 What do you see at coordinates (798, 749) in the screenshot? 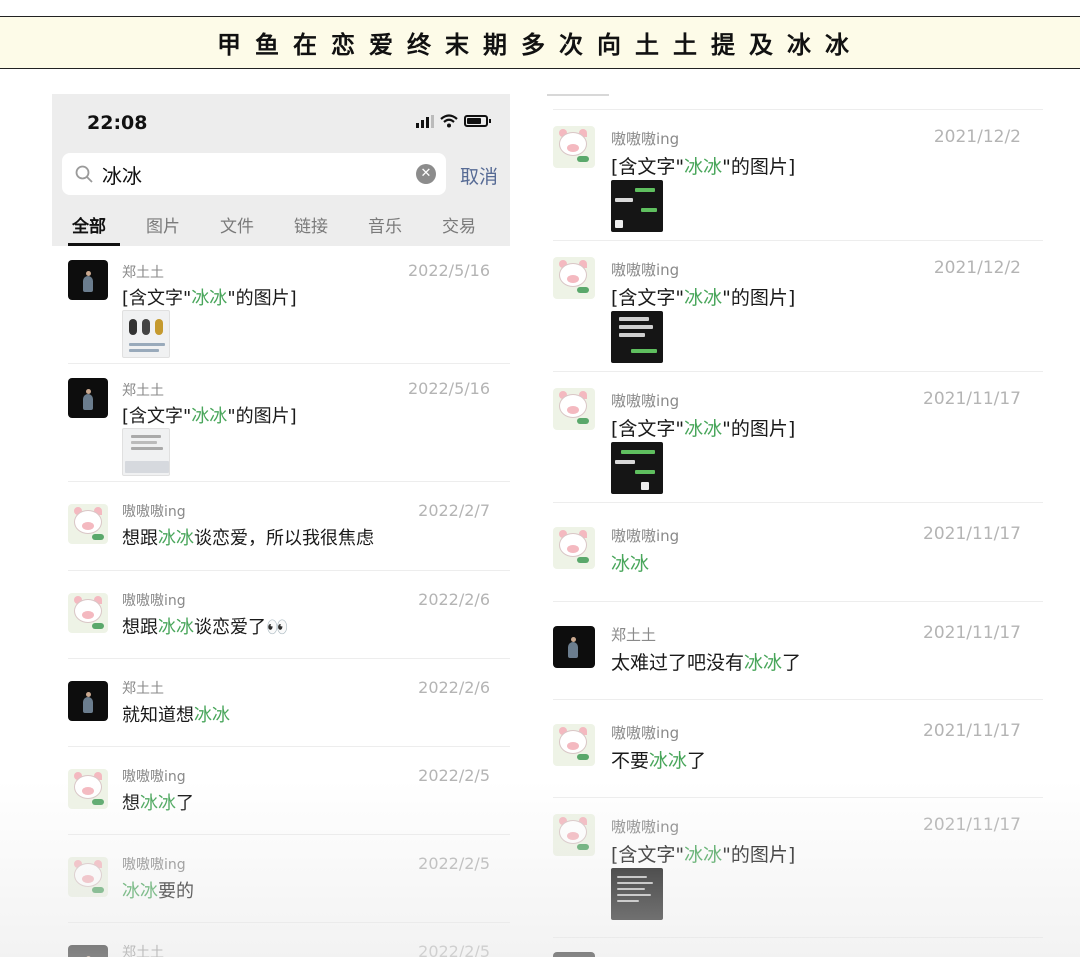
I see `list-item: 嗷嗷嗷ing 2021/11/17 不要冰冰了` at bounding box center [798, 749].